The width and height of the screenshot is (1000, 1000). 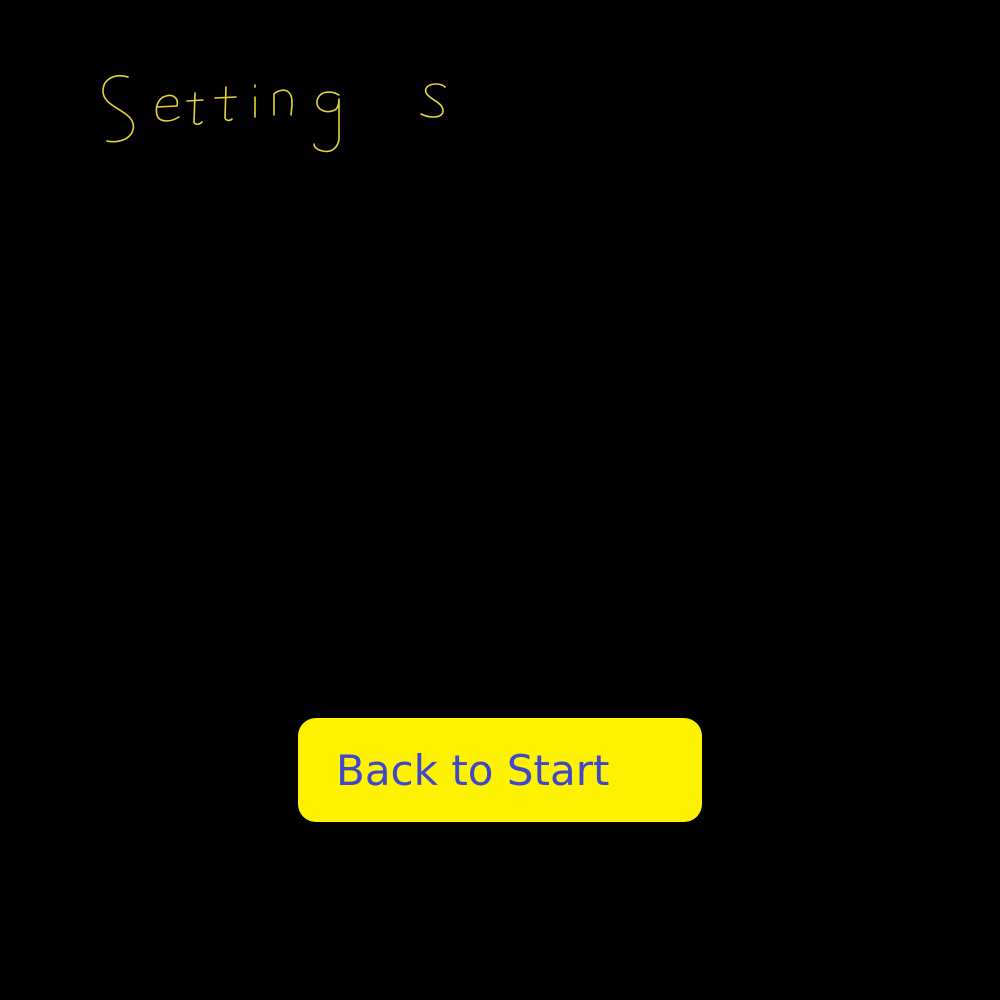 What do you see at coordinates (274, 114) in the screenshot?
I see `handwritten-settings-title` at bounding box center [274, 114].